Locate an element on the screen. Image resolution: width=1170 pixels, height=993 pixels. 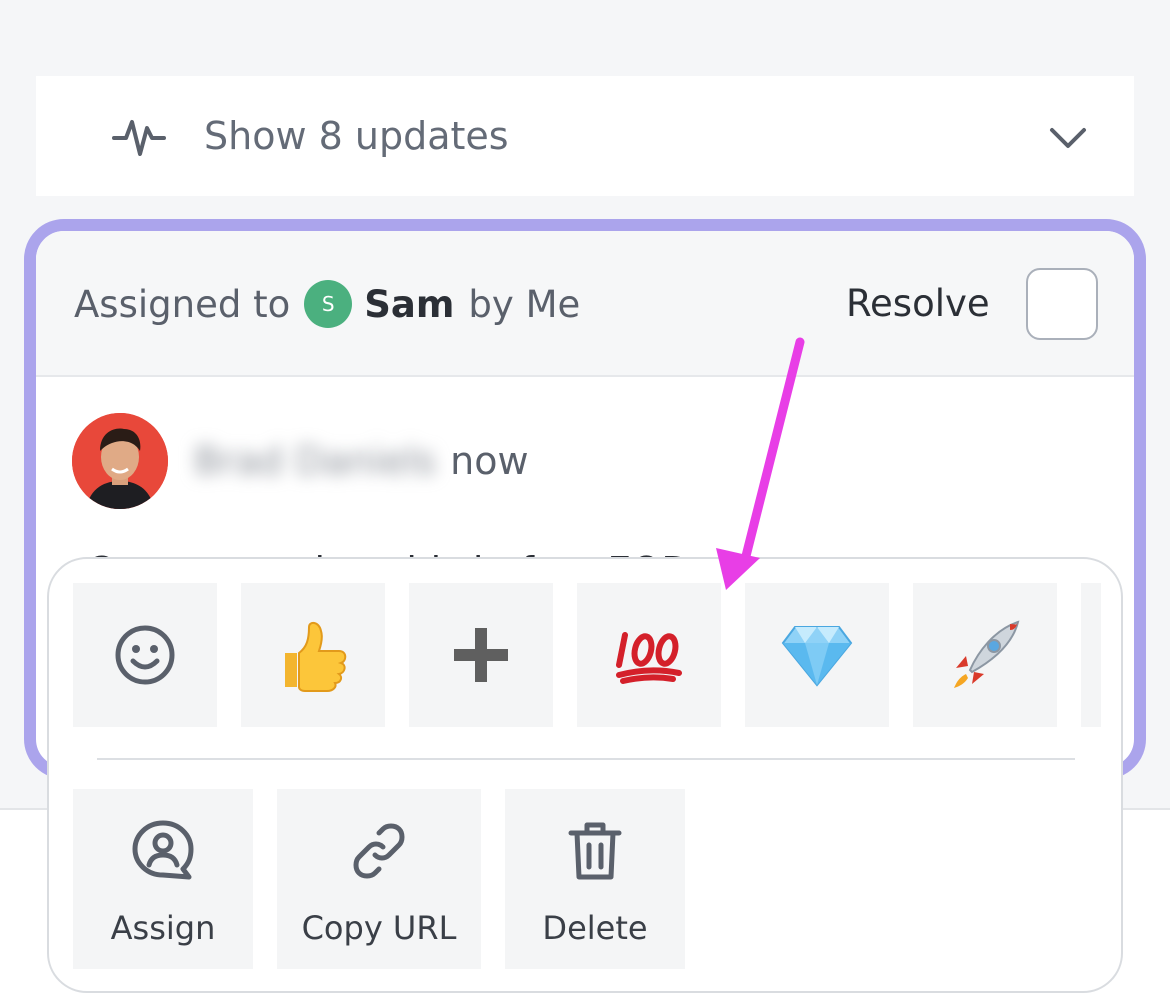
assigned-prefix: Assigned to is located at coordinates (182, 304).